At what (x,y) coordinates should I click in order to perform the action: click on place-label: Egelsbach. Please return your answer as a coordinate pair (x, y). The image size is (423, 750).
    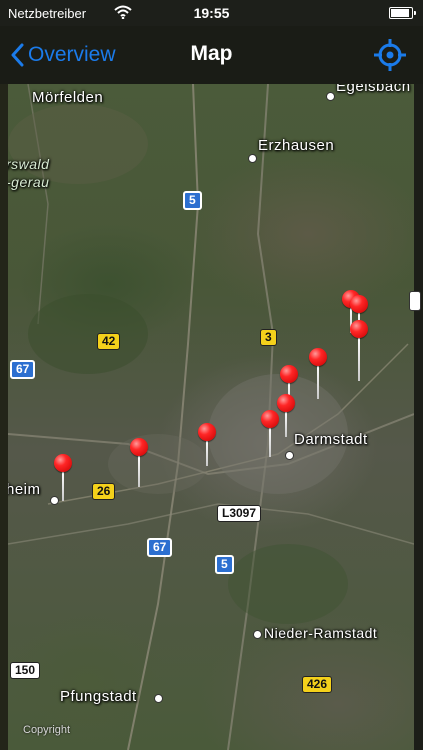
    Looking at the image, I should click on (373, 89).